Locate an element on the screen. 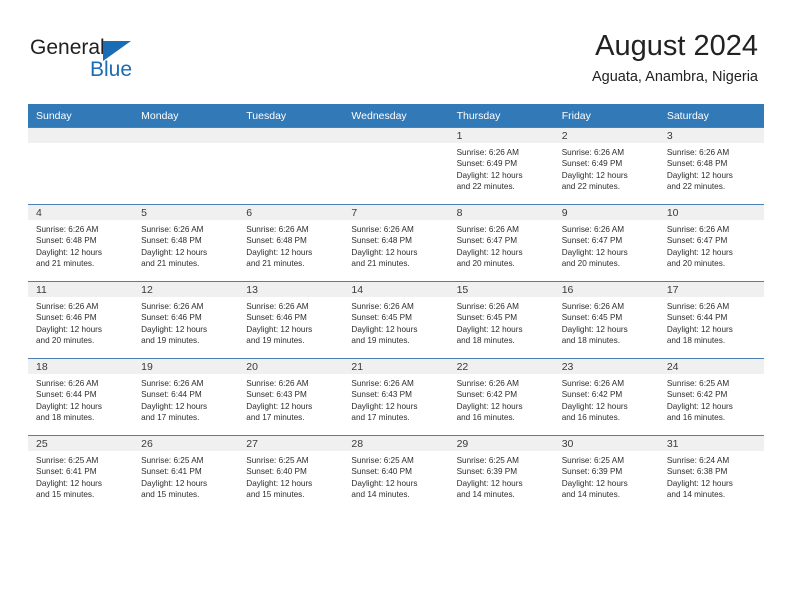 The image size is (792, 612). day-number: 31 is located at coordinates (711, 443).